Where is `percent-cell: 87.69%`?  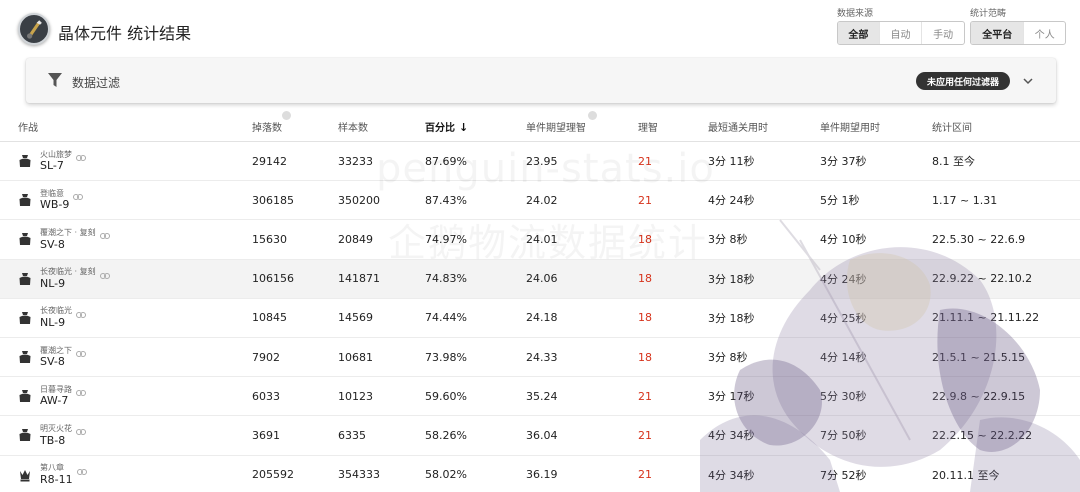
percent-cell: 87.69% is located at coordinates (446, 161).